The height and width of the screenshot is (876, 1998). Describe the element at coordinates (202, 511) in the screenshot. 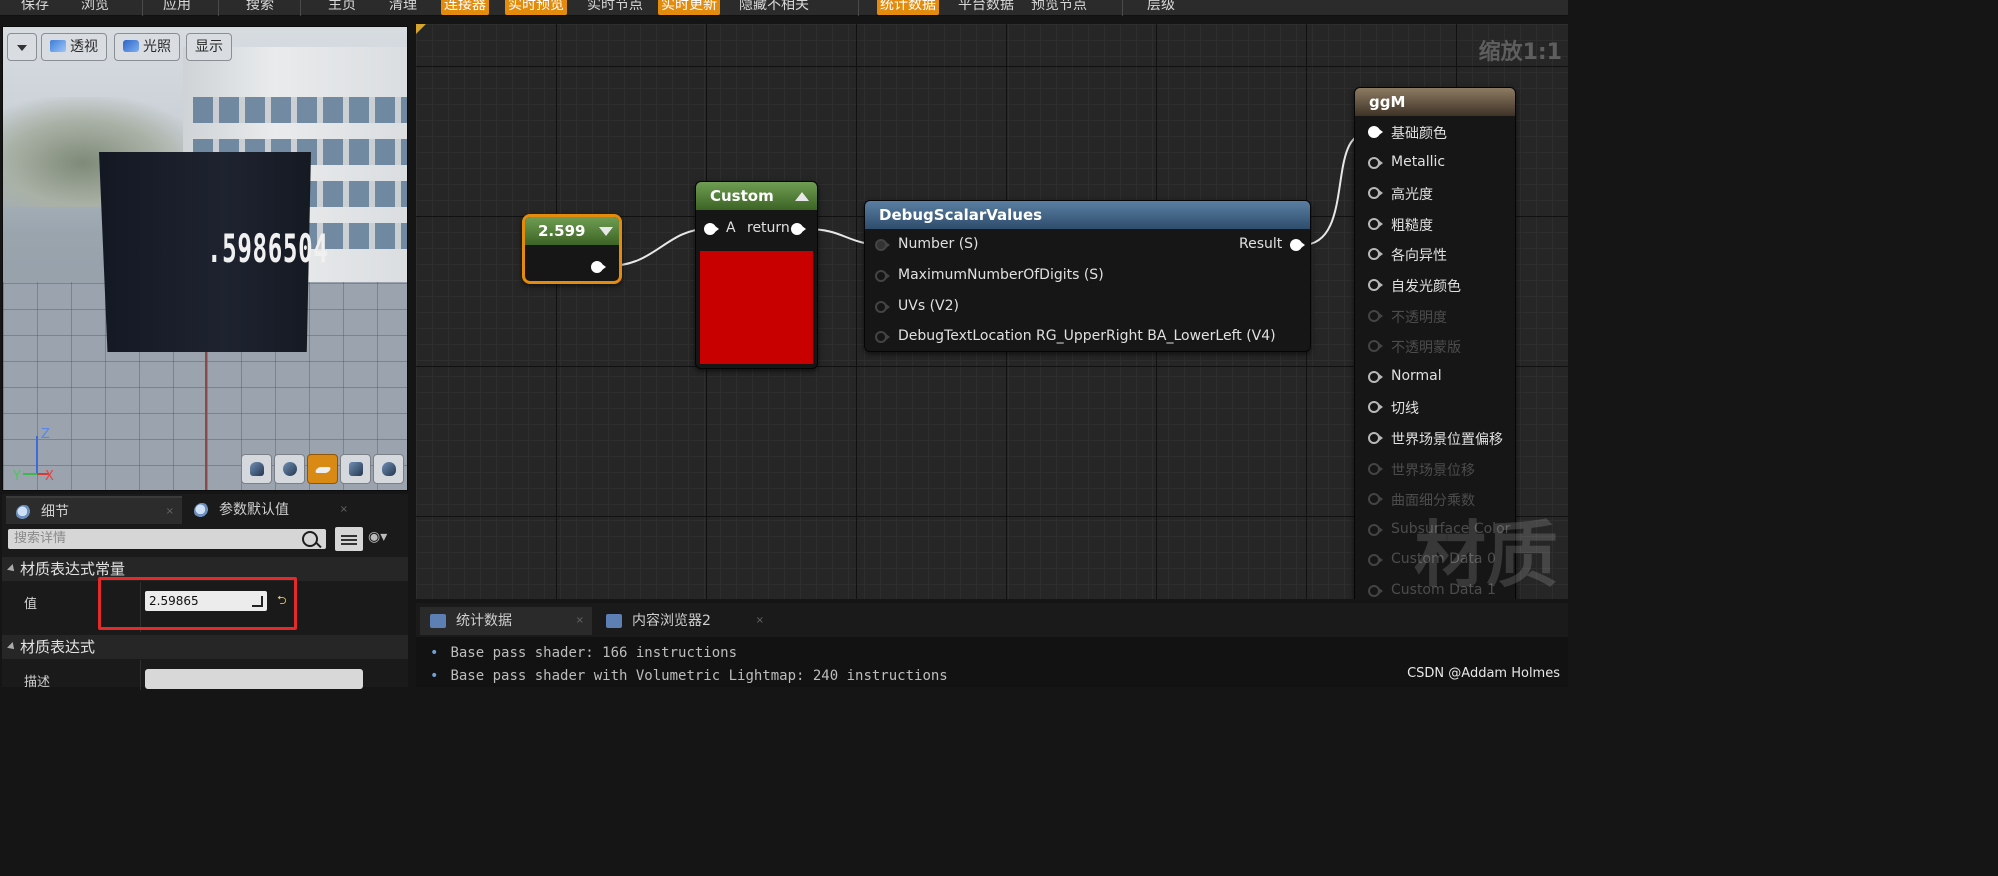

I see `parameter-icon` at that location.